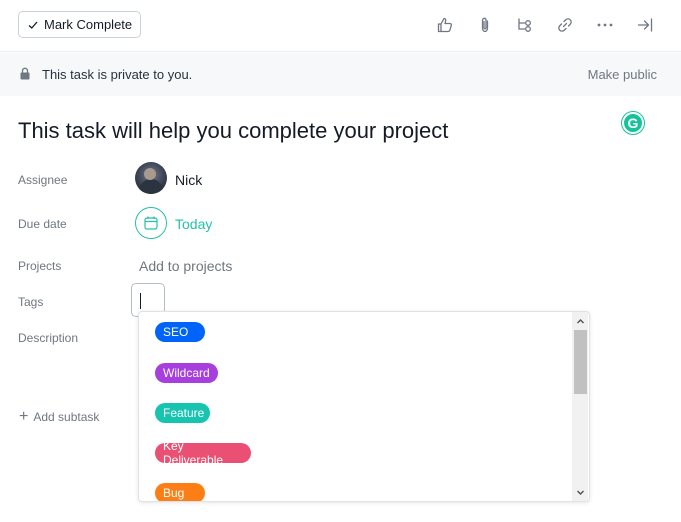 The image size is (681, 522). What do you see at coordinates (186, 373) in the screenshot?
I see `tag-option-wildcard: Wildcard` at bounding box center [186, 373].